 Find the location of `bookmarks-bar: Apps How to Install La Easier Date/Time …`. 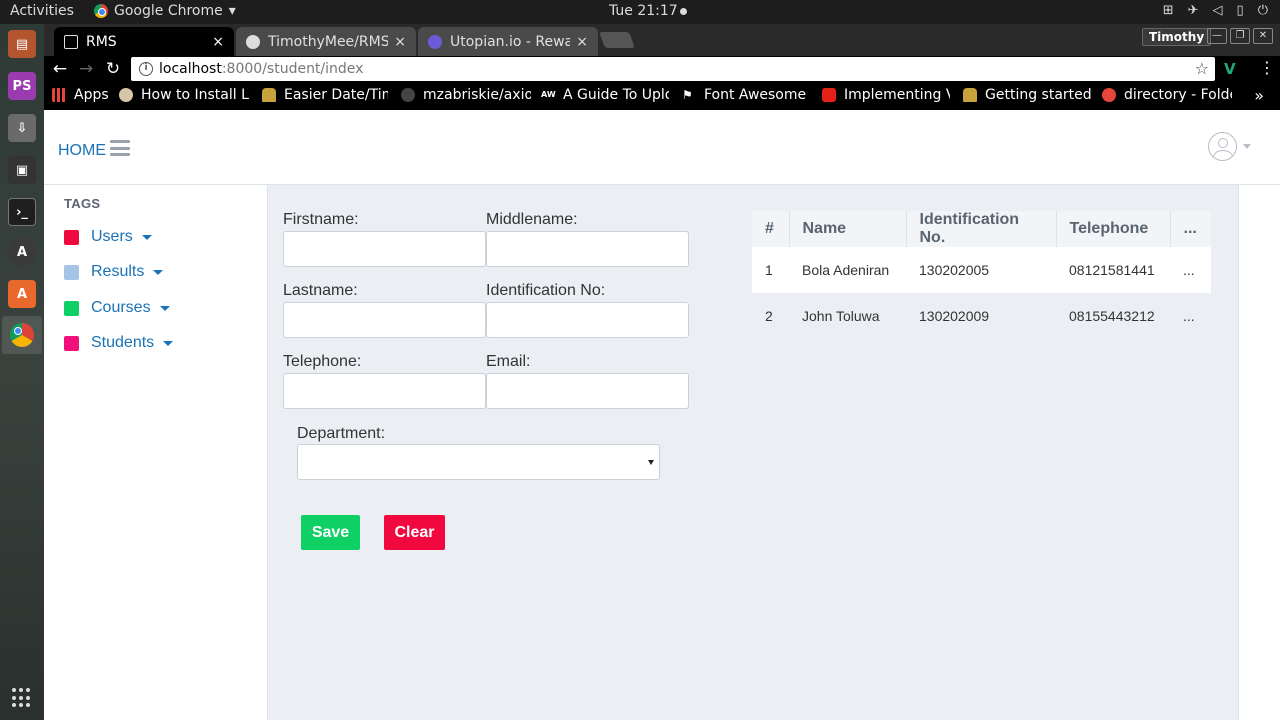

bookmarks-bar: Apps How to Install La Easier Date/Time … is located at coordinates (662, 96).